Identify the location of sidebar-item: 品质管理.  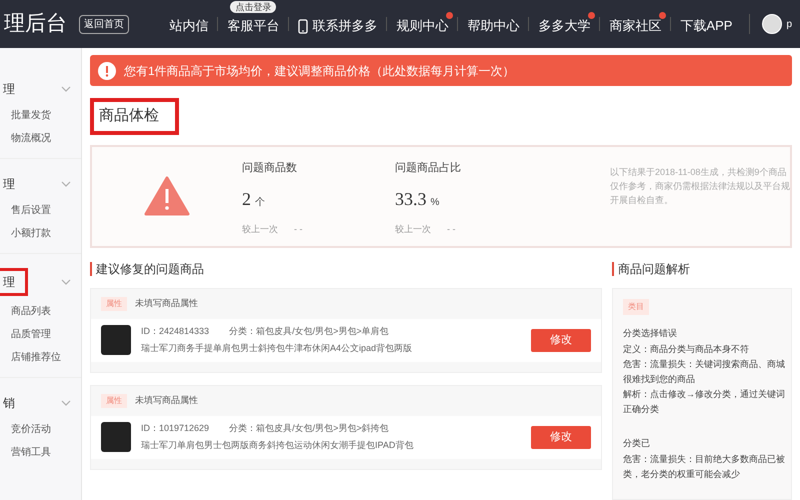
(40, 334).